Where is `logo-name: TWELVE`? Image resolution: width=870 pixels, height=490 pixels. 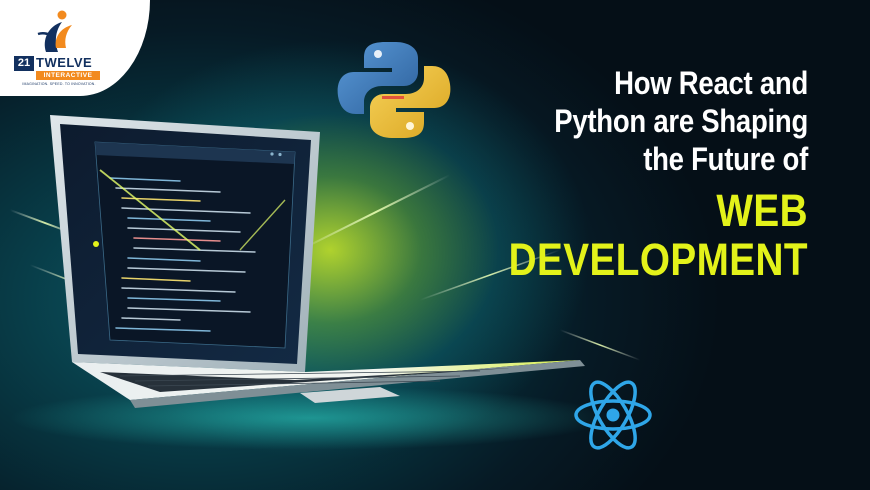 logo-name: TWELVE is located at coordinates (64, 62).